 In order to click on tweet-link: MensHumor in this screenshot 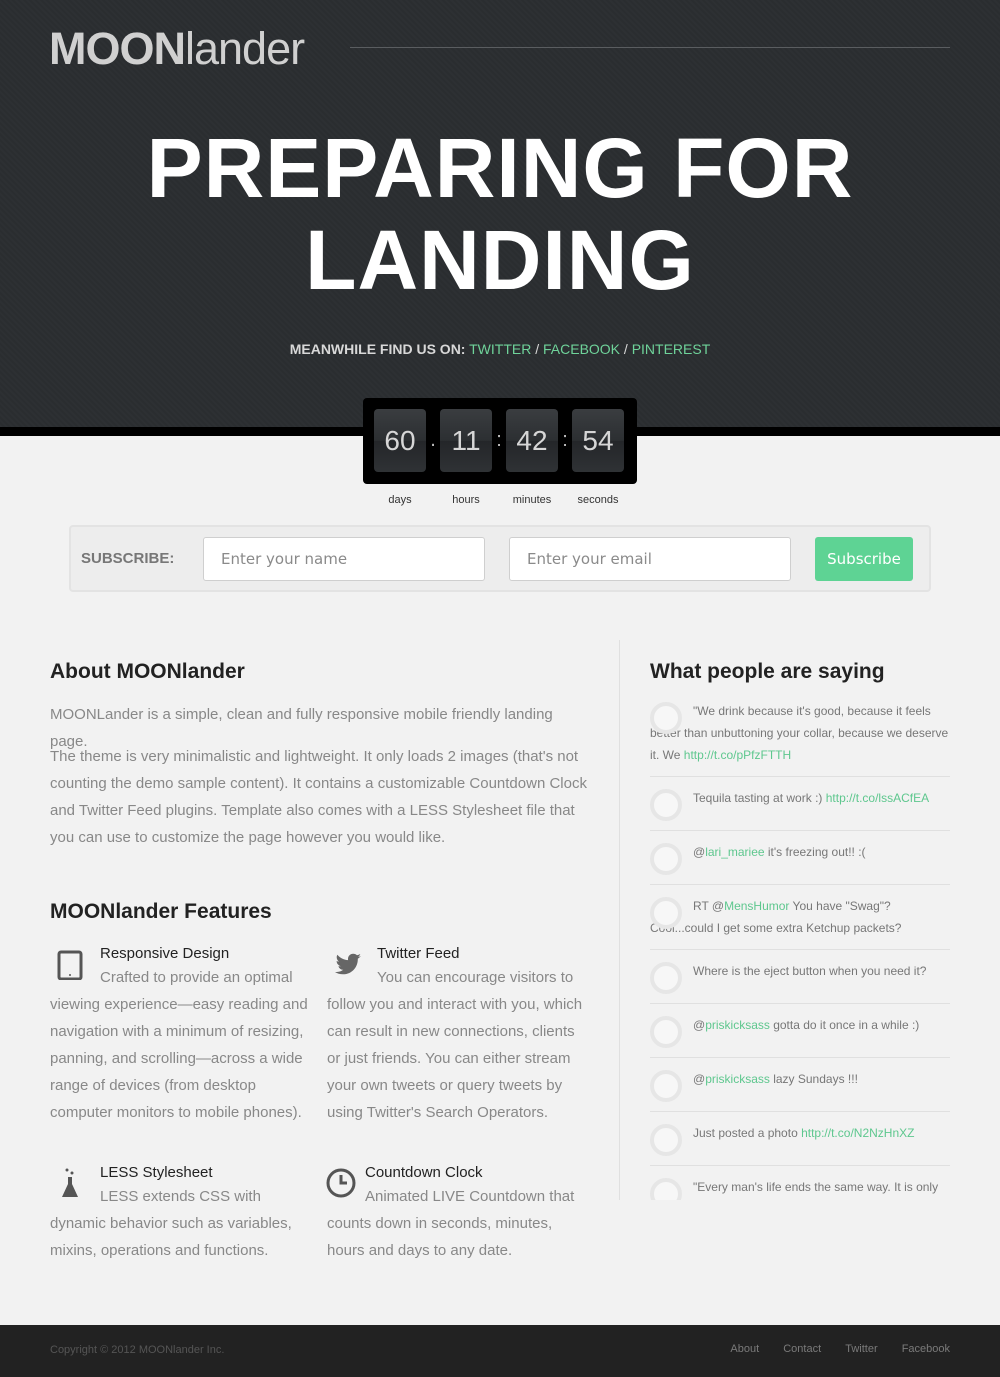, I will do `click(756, 906)`.